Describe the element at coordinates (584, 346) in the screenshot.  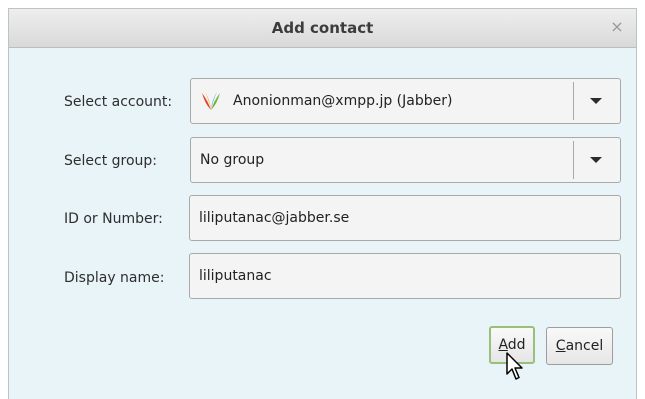
I see `cancel-button-label-rest: ancel` at that location.